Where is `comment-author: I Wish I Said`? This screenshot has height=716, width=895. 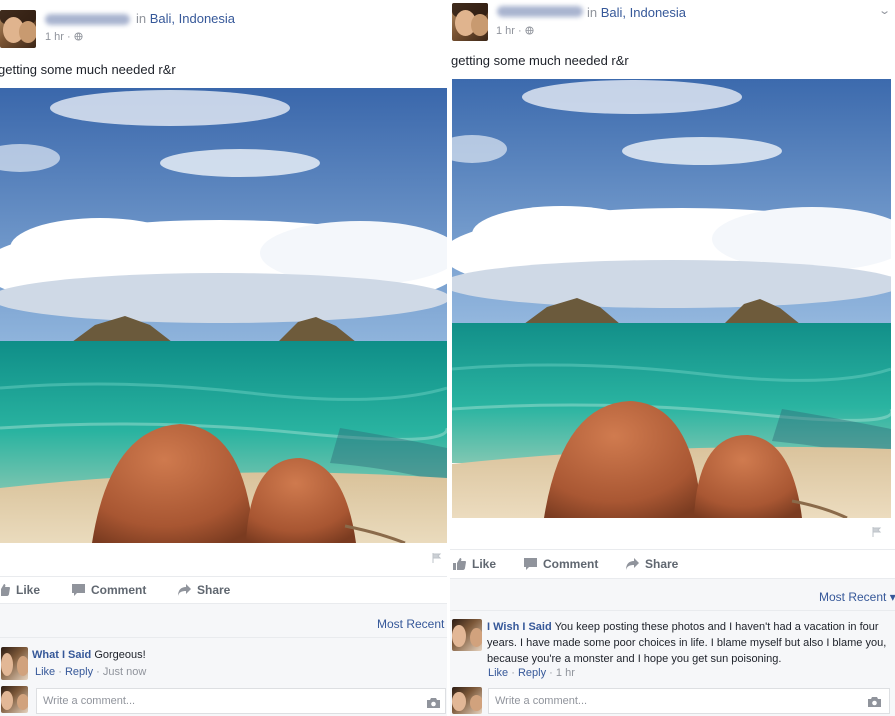 comment-author: I Wish I Said is located at coordinates (519, 627).